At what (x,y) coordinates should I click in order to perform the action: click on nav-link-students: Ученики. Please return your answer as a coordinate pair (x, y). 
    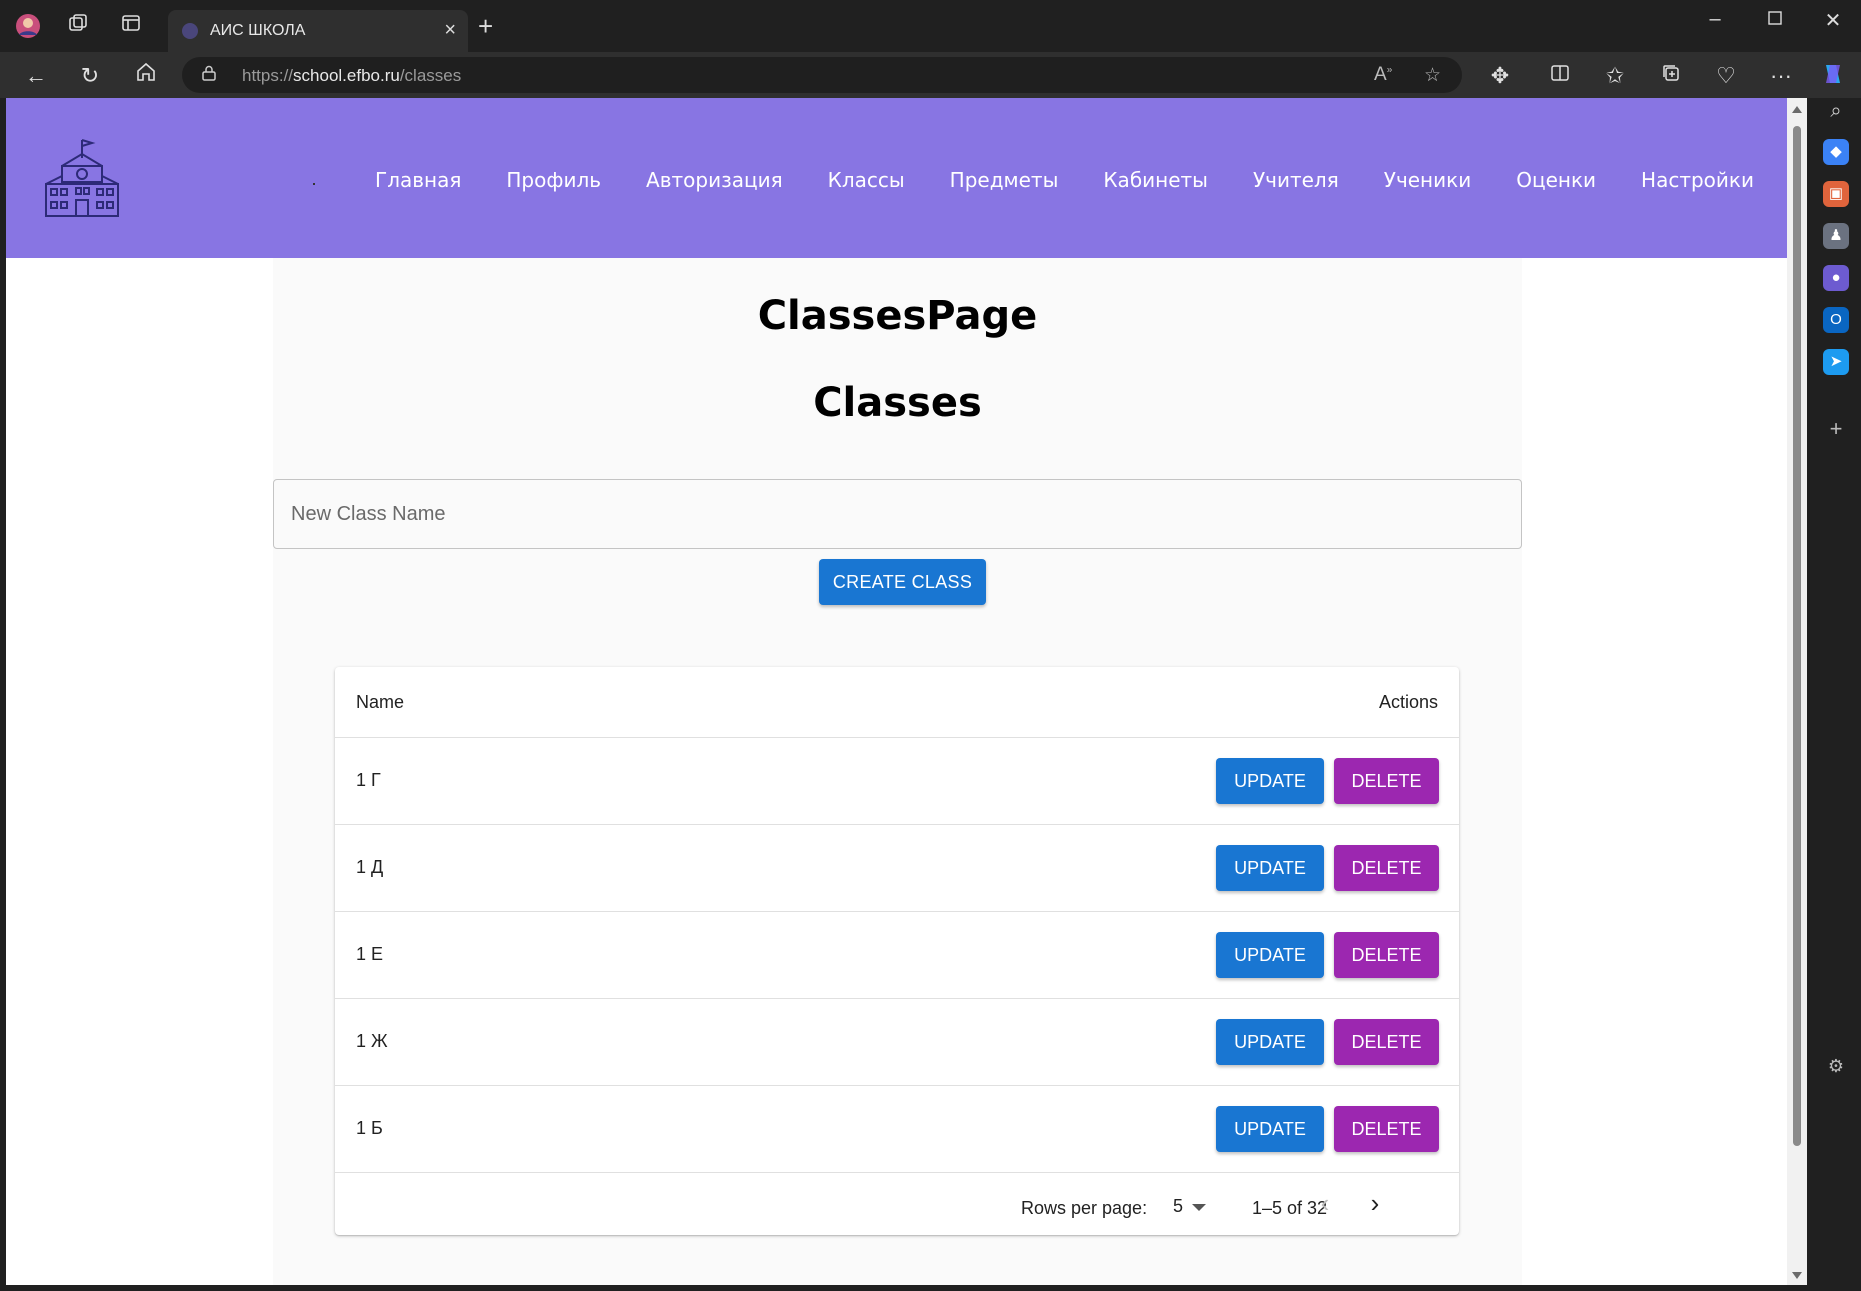
    Looking at the image, I should click on (1427, 180).